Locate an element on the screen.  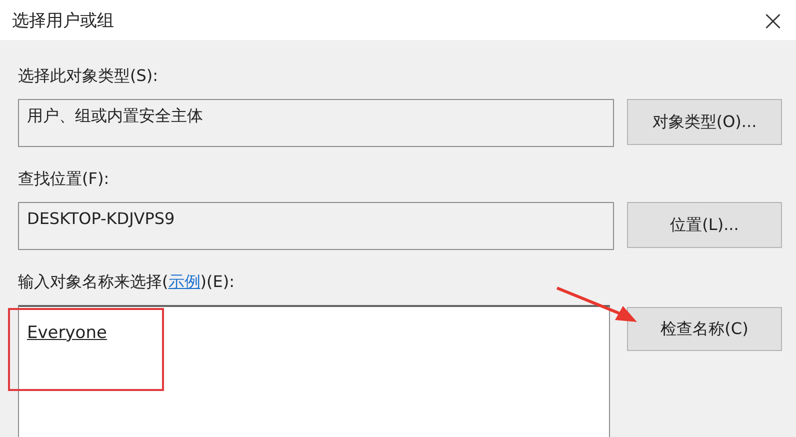
examples-link: 示例 is located at coordinates (184, 281).